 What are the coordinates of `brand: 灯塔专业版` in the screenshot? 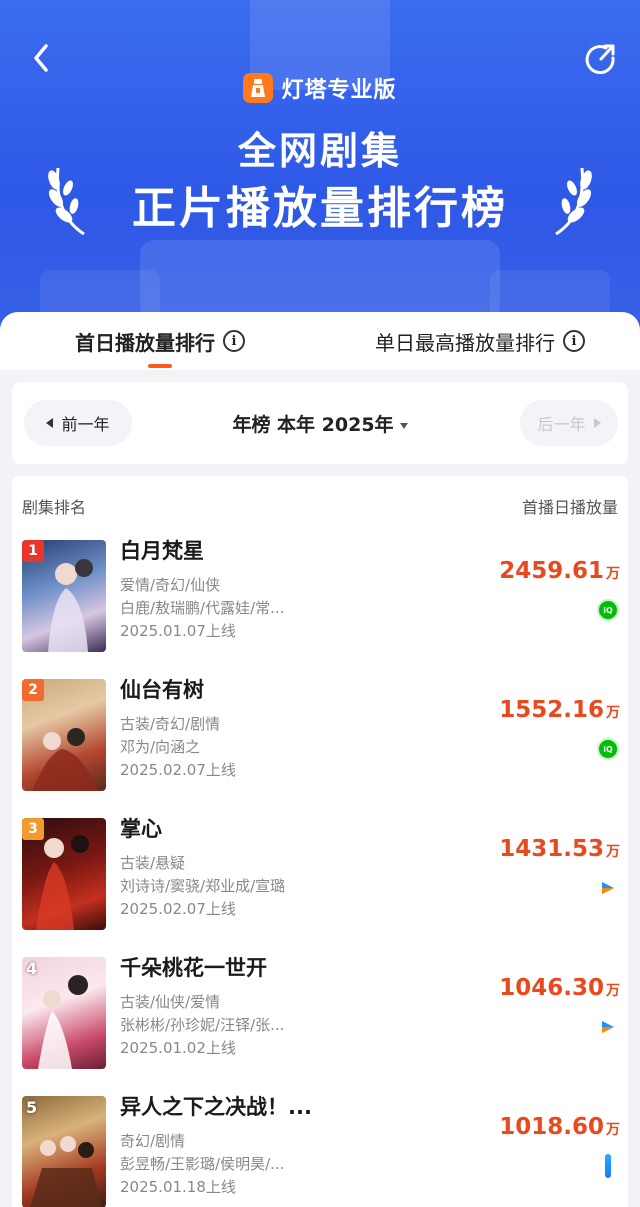 It's located at (320, 88).